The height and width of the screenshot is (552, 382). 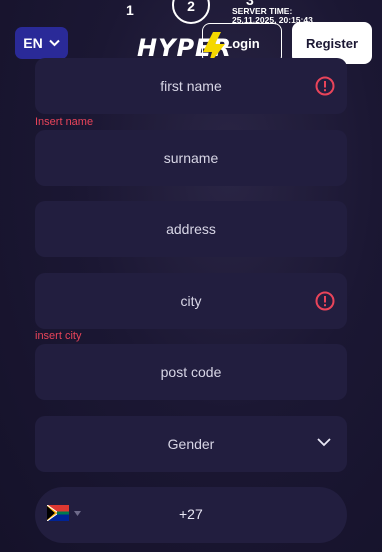 I want to click on phone-field: +27, so click(x=191, y=515).